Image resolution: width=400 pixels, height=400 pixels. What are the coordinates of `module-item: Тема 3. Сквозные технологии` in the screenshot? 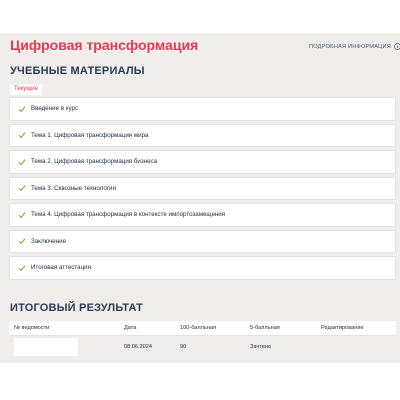 It's located at (202, 188).